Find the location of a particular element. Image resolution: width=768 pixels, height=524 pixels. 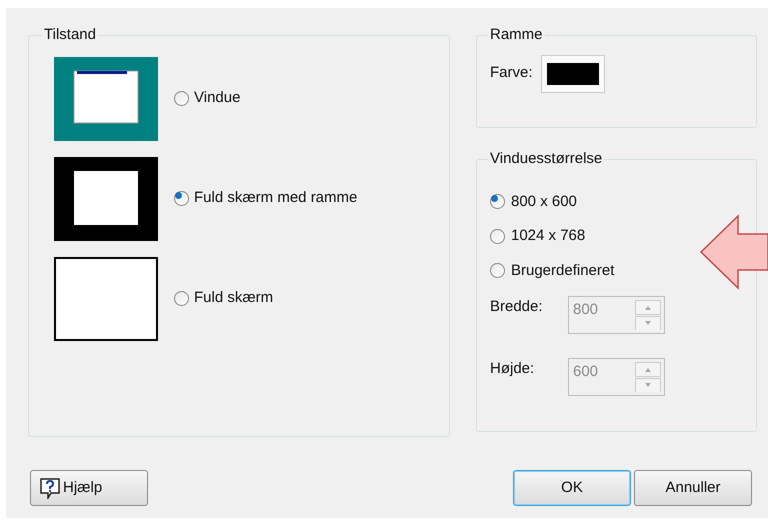

radio-label: 1024 x 768 is located at coordinates (548, 236).